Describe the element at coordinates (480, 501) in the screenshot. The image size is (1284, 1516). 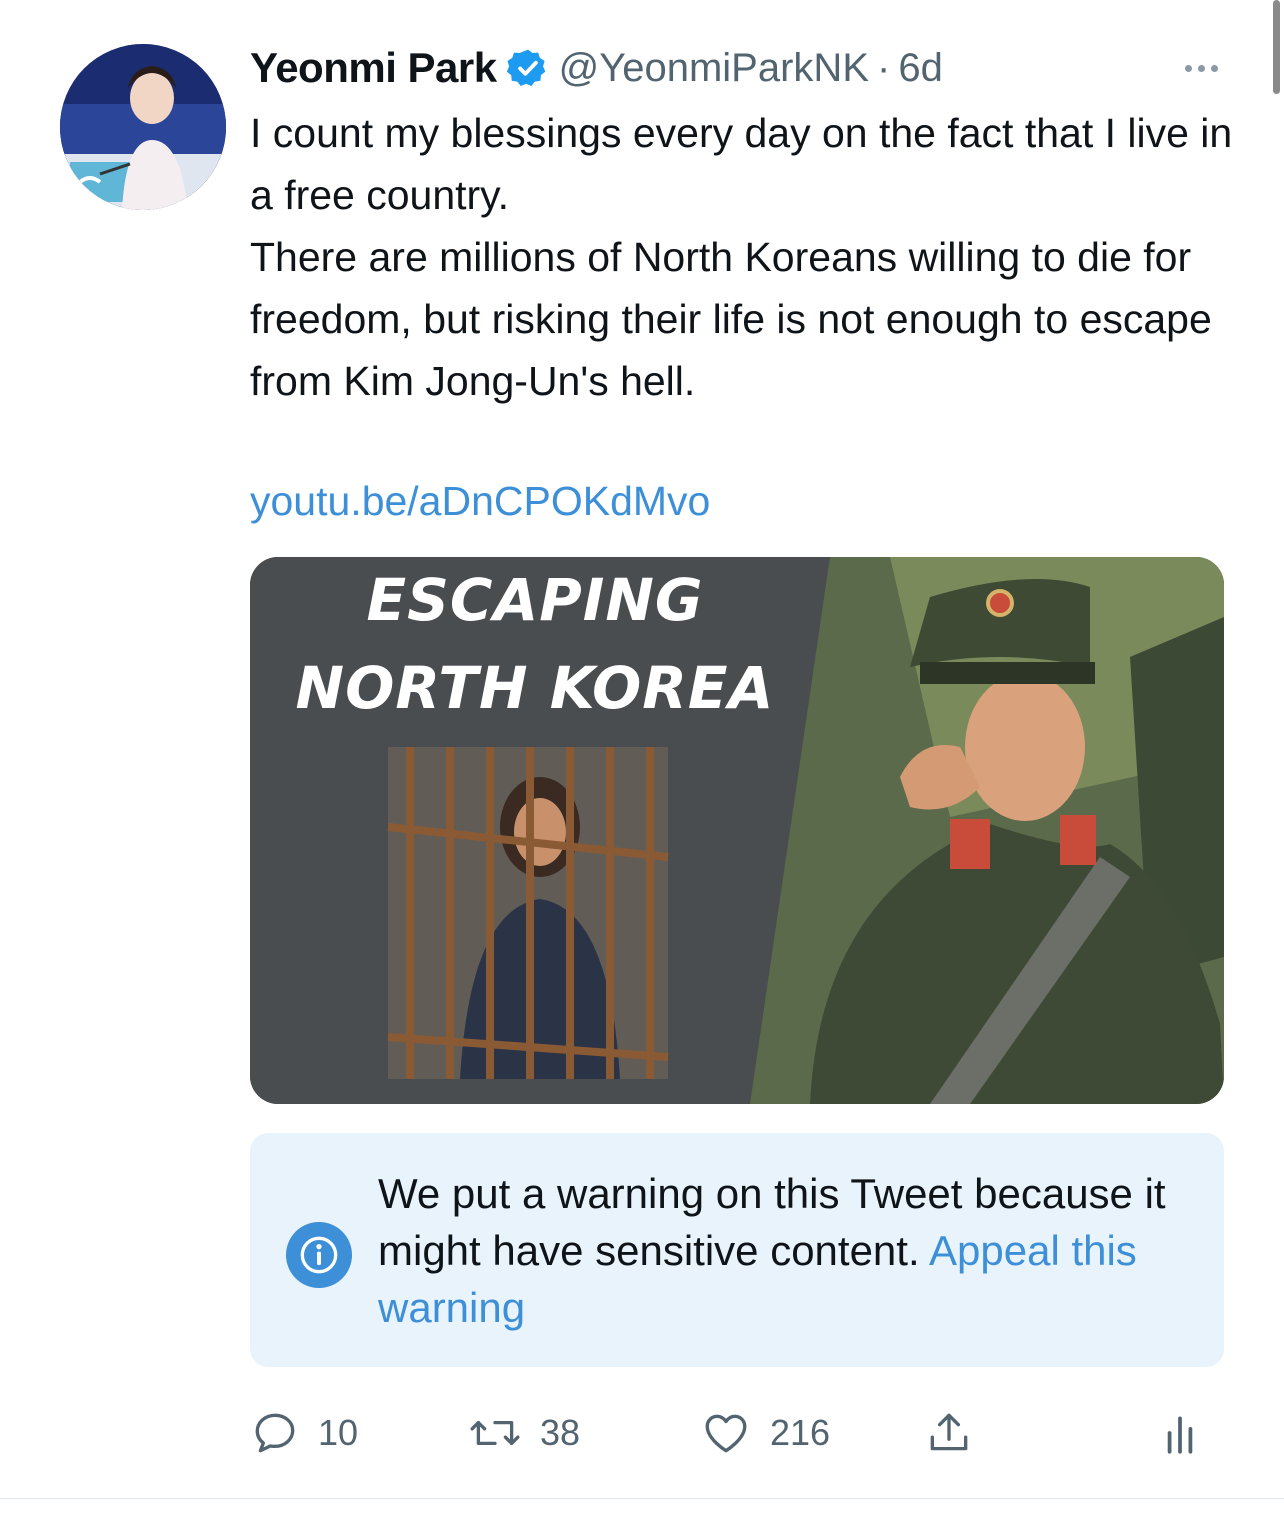
I see `tweet-link: youtu.be/aDnCPOKdMvo` at that location.